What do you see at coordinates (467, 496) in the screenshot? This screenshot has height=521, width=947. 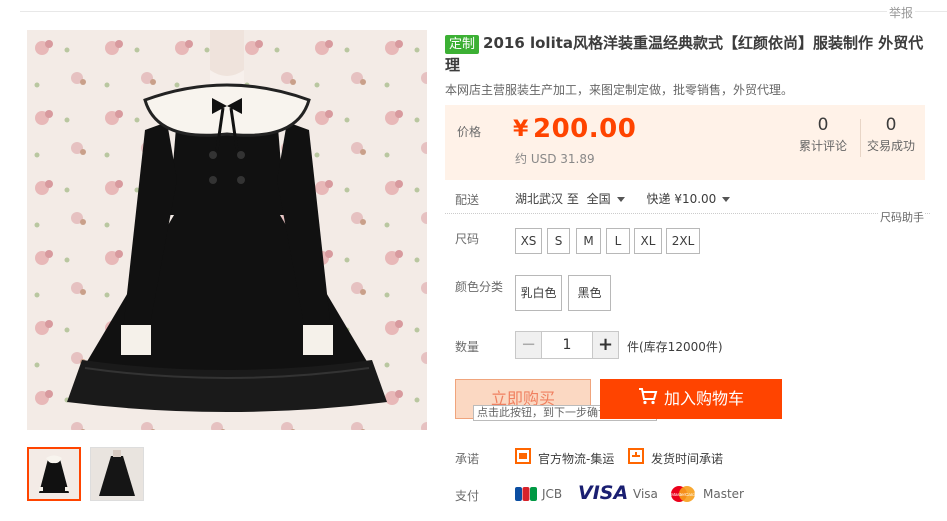 I see `payment-label: 支付` at bounding box center [467, 496].